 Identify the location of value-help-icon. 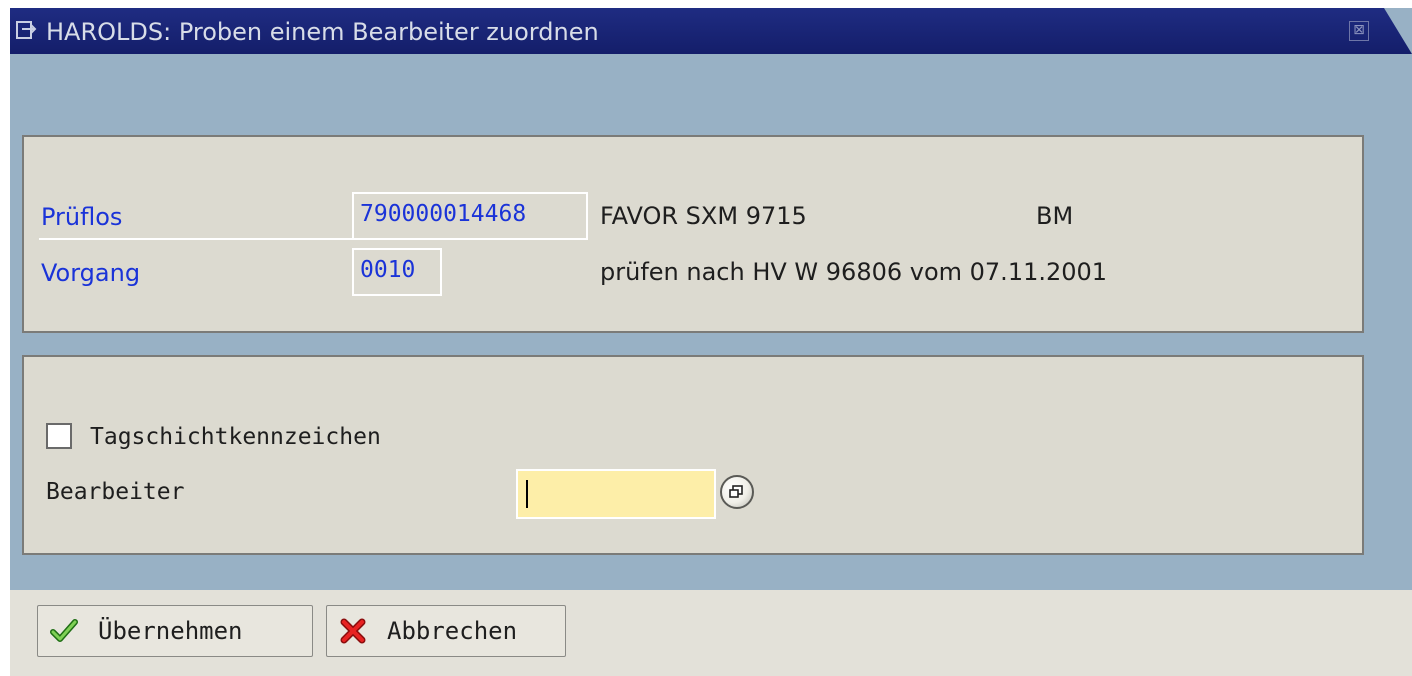
(737, 492).